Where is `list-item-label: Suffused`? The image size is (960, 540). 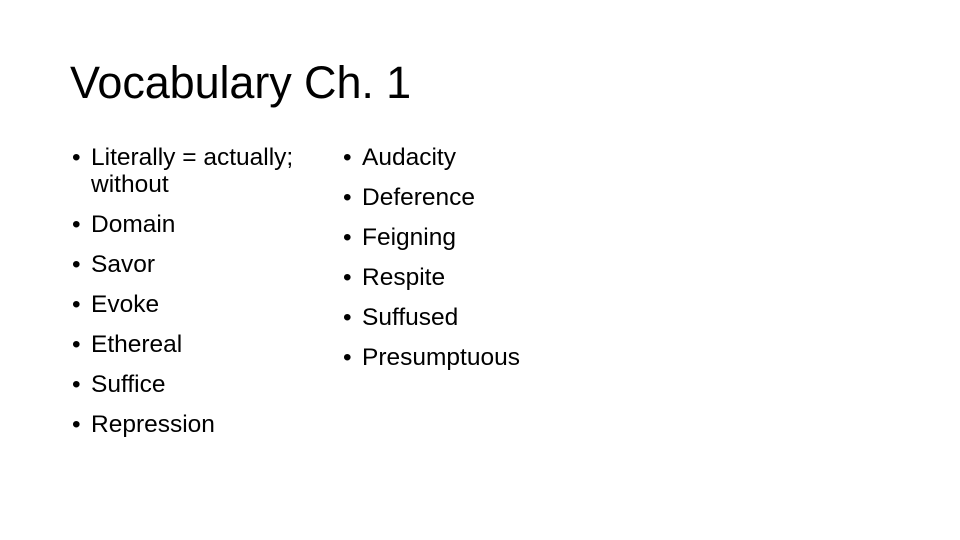 list-item-label: Suffused is located at coordinates (410, 317).